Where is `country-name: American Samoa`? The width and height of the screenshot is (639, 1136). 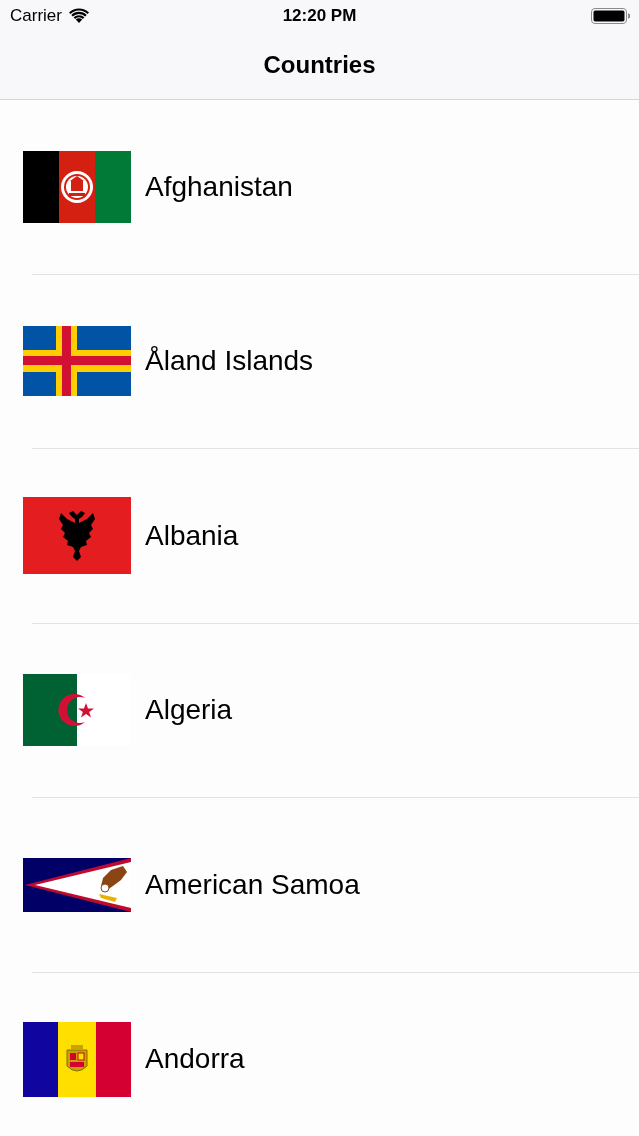
country-name: American Samoa is located at coordinates (252, 884).